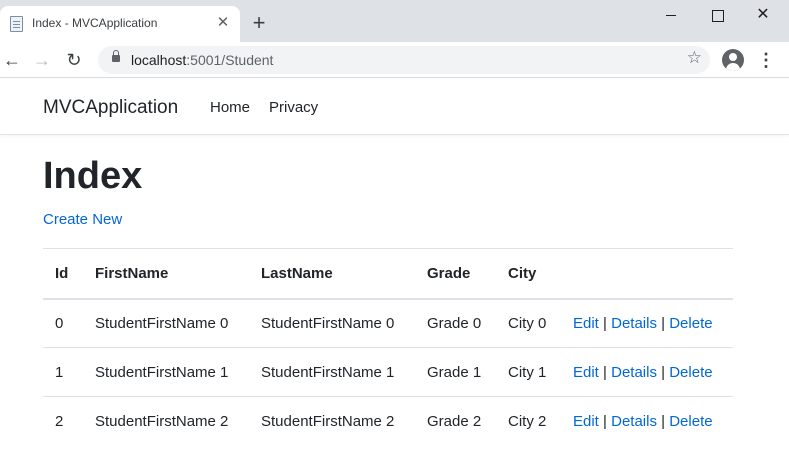  Describe the element at coordinates (454, 421) in the screenshot. I see `cell-grade: Grade 2` at that location.